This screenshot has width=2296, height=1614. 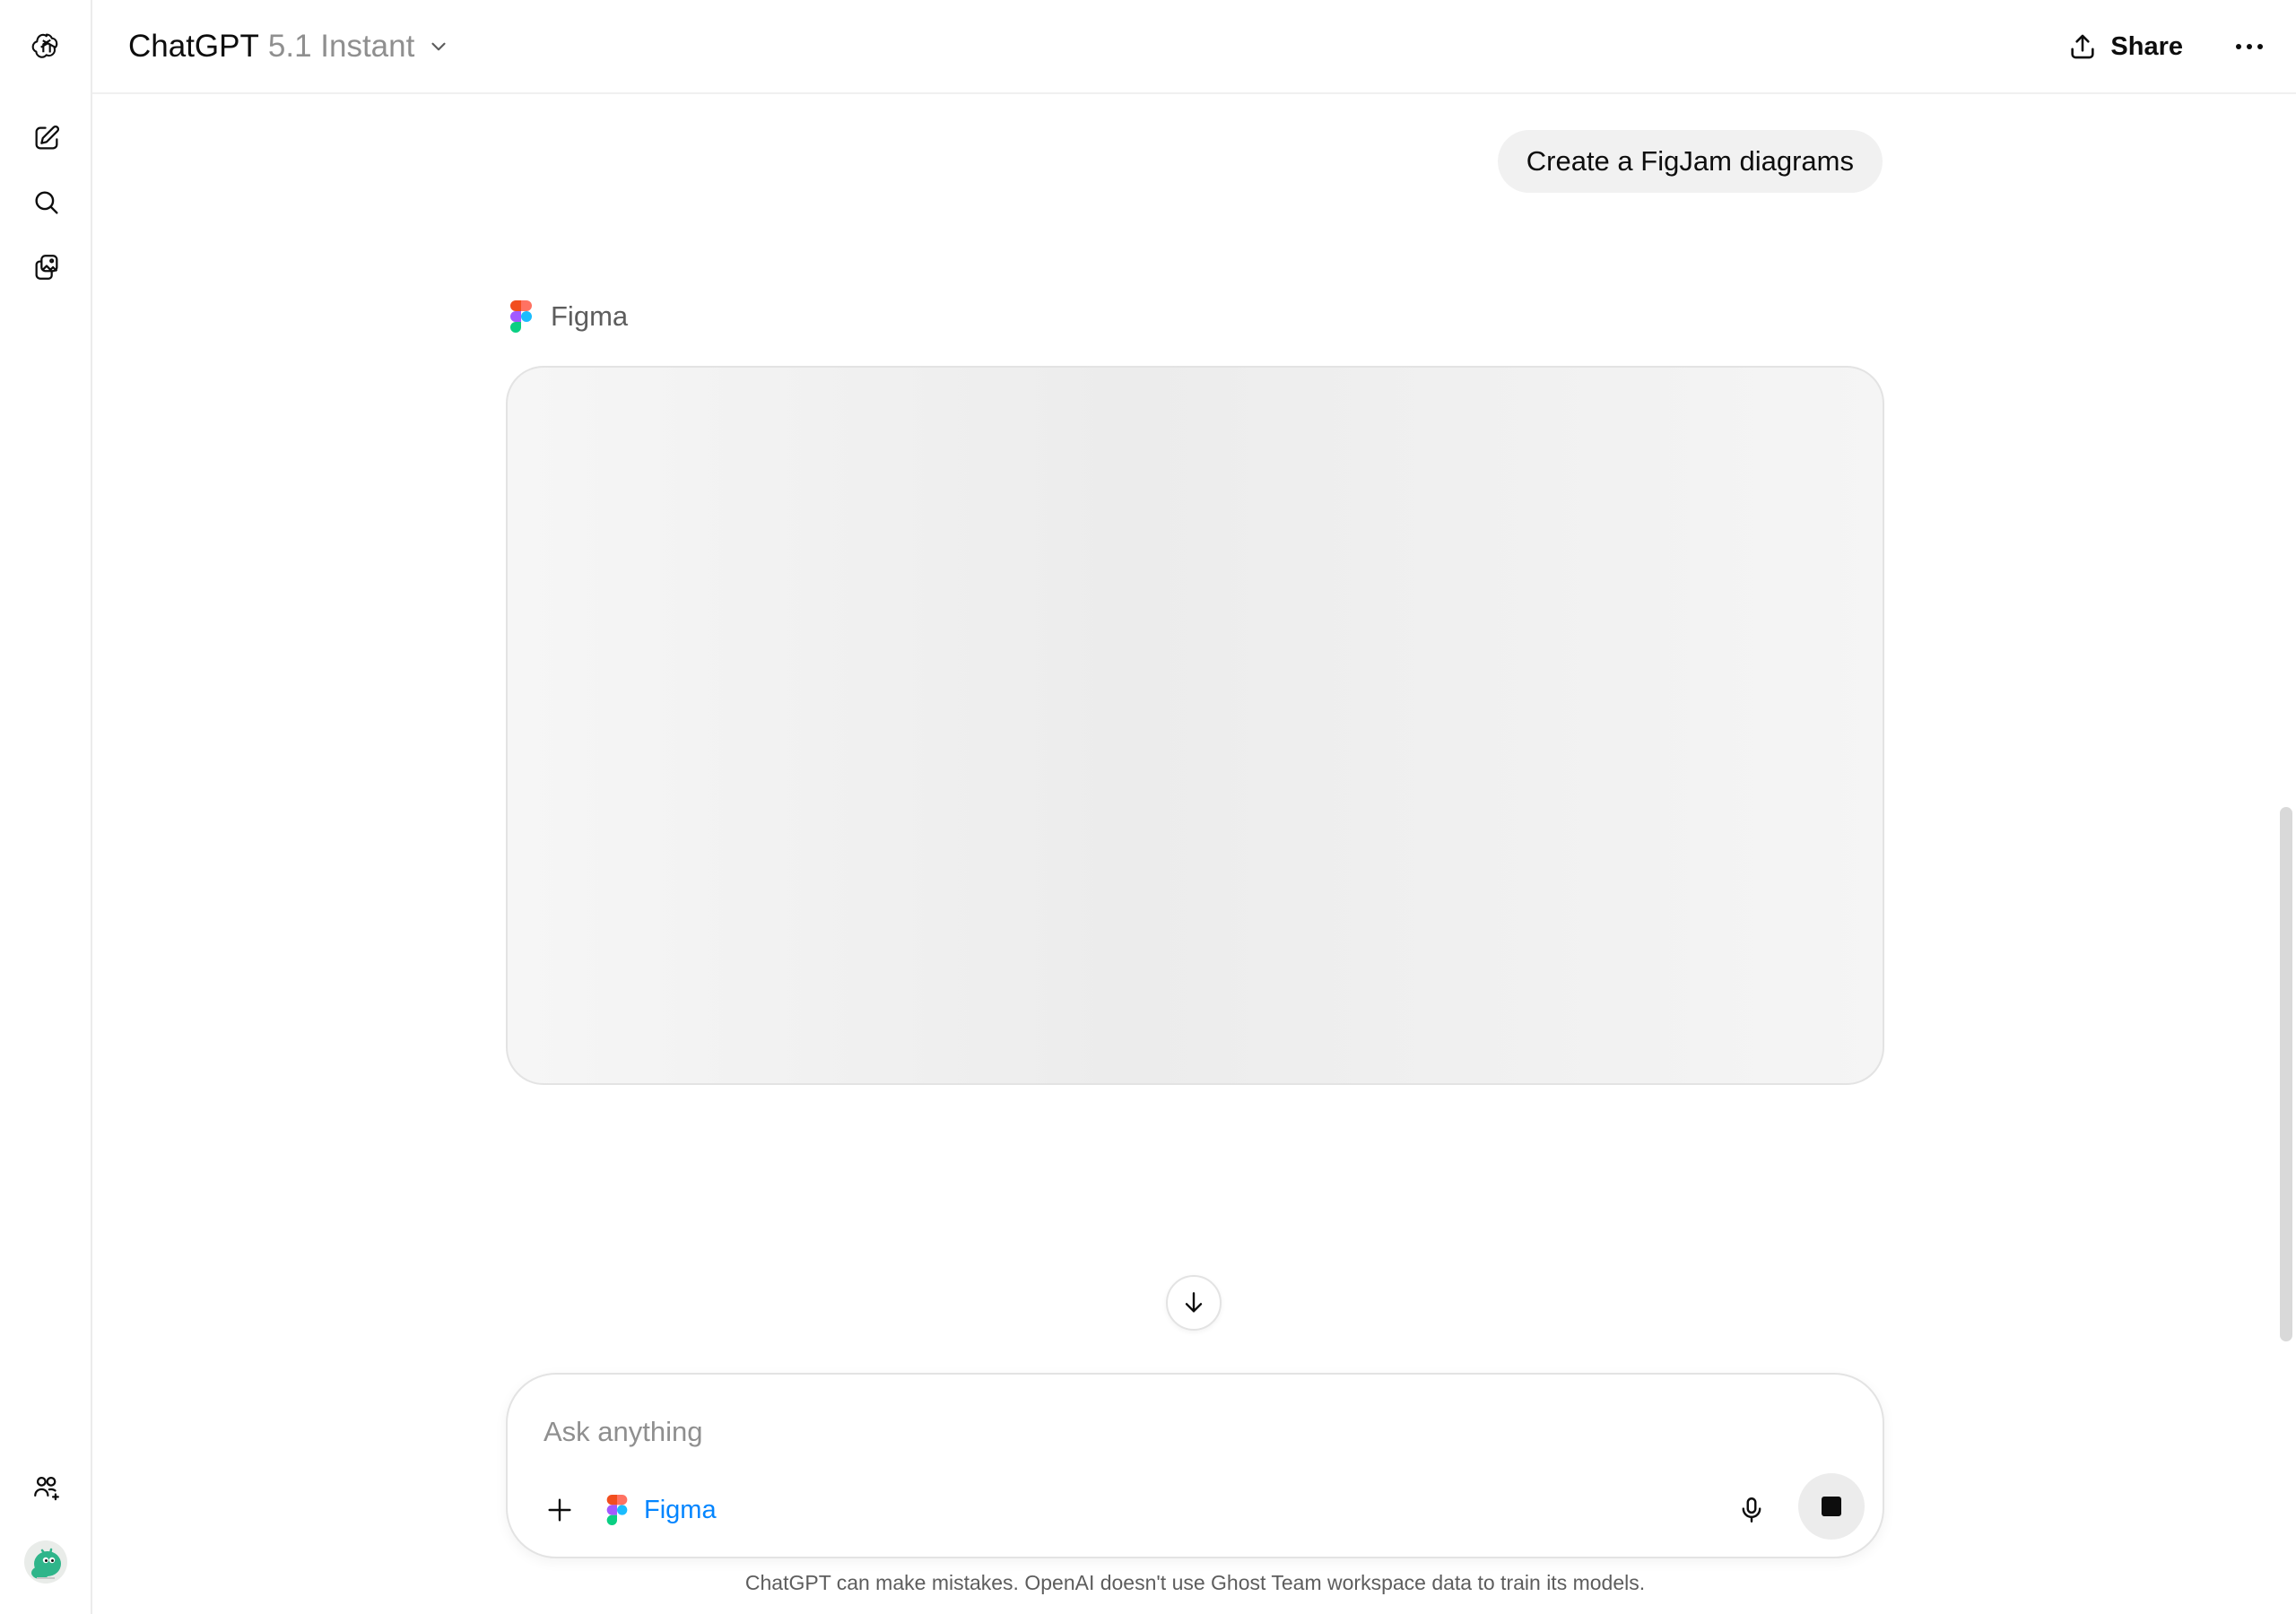 What do you see at coordinates (590, 316) in the screenshot?
I see `tool-name: Figma` at bounding box center [590, 316].